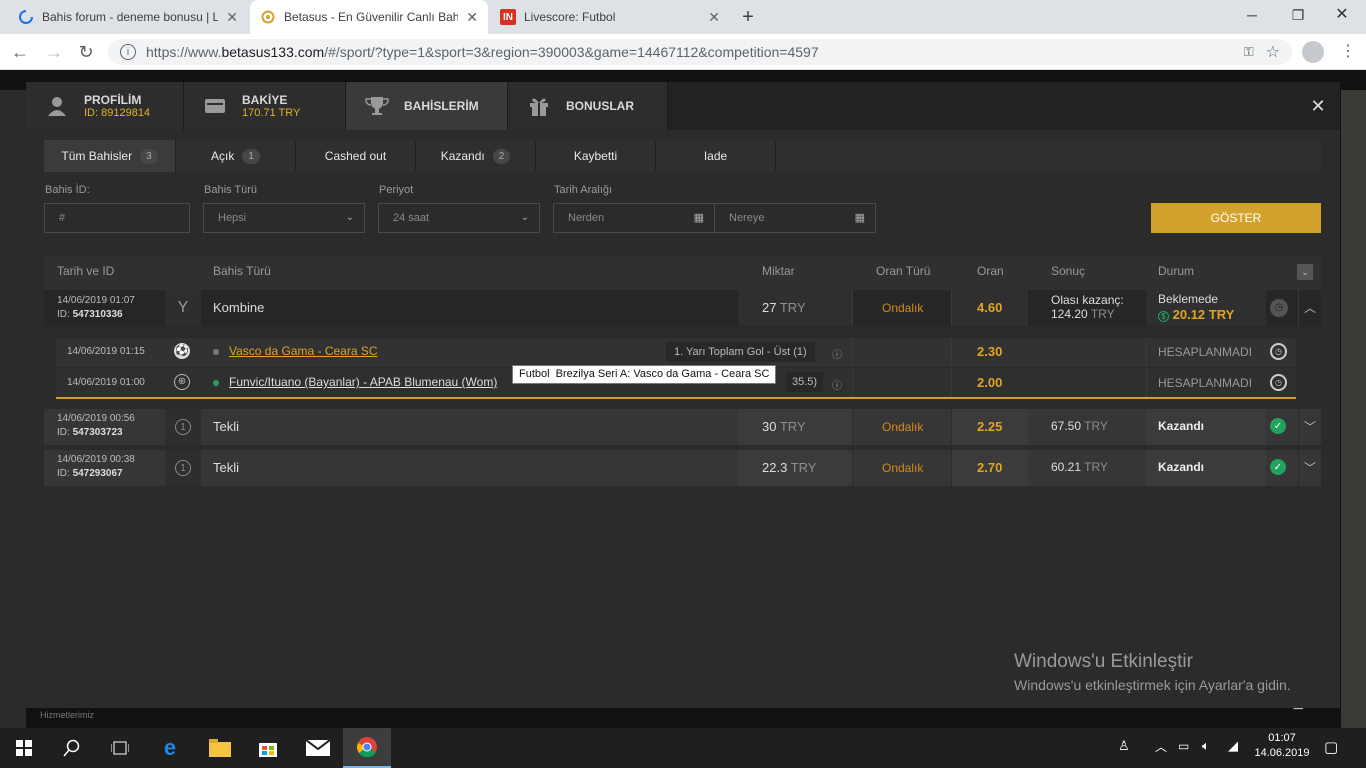 The width and height of the screenshot is (1366, 768). Describe the element at coordinates (170, 748) in the screenshot. I see `edge-icon: e` at that location.